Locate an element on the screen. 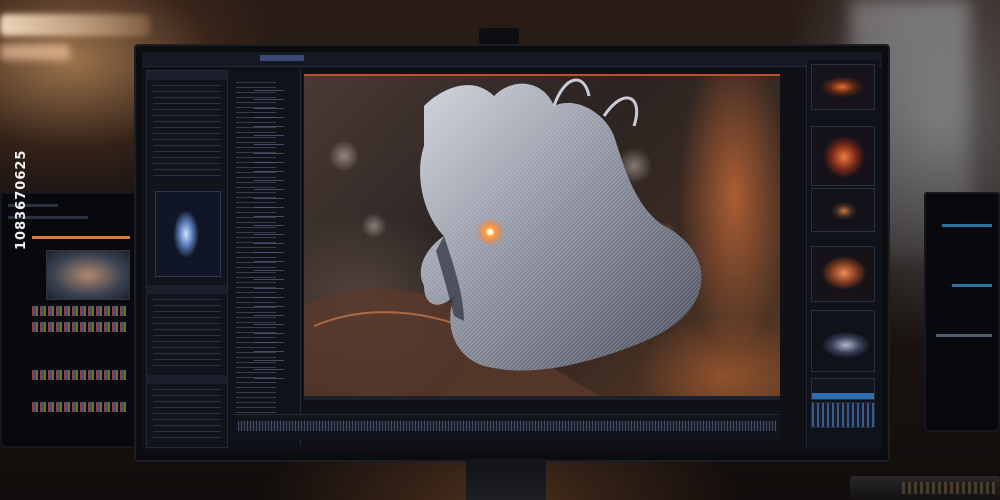  timeline is located at coordinates (507, 426).